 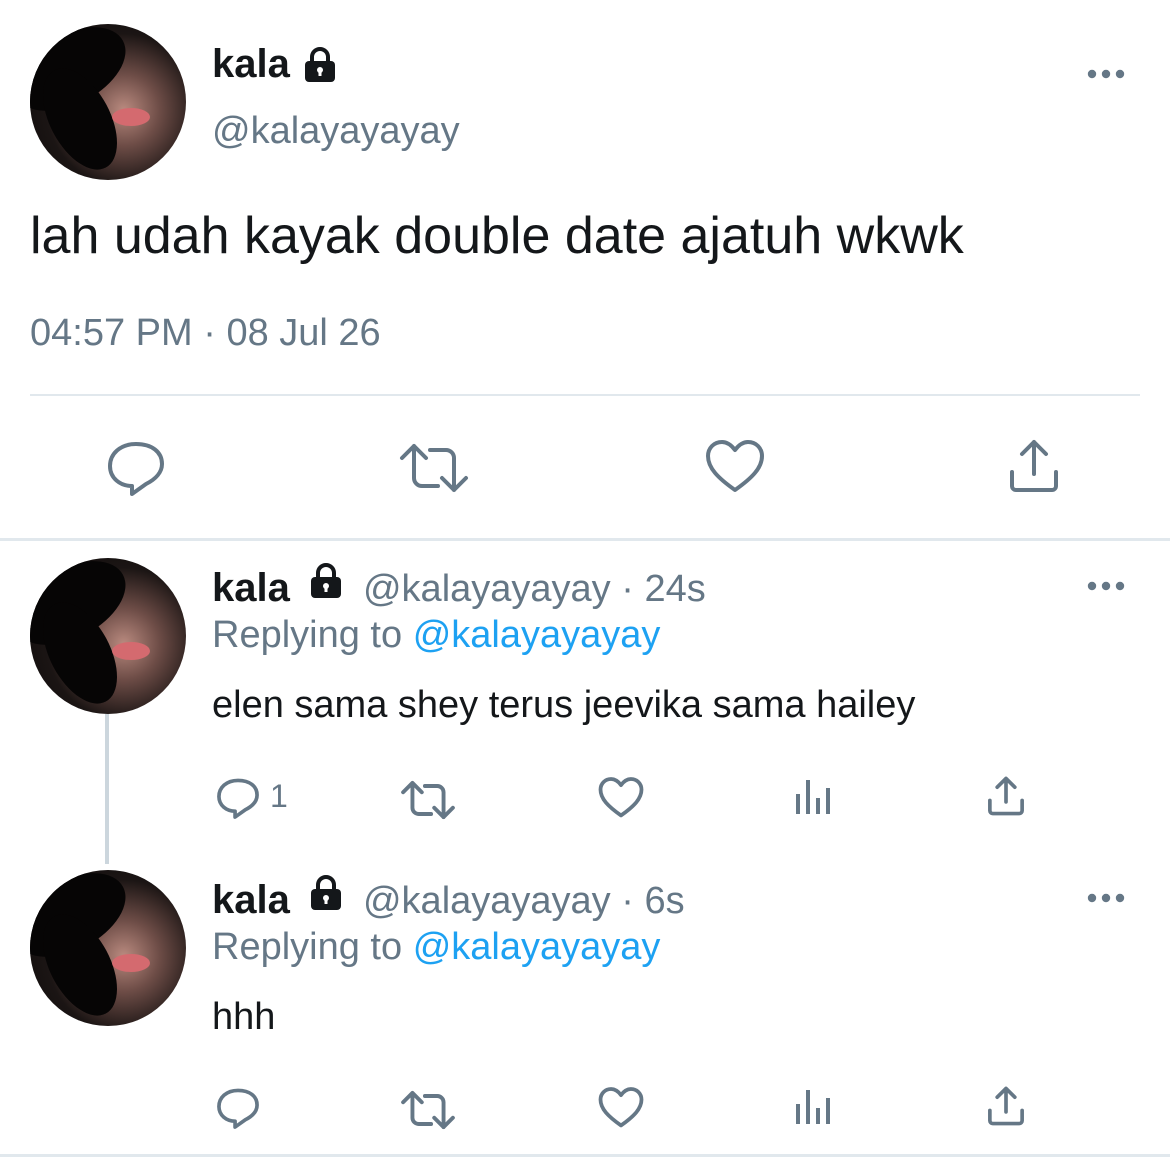 What do you see at coordinates (564, 705) in the screenshot?
I see `reply-text: elen sama shey terus jeevika sama hailey` at bounding box center [564, 705].